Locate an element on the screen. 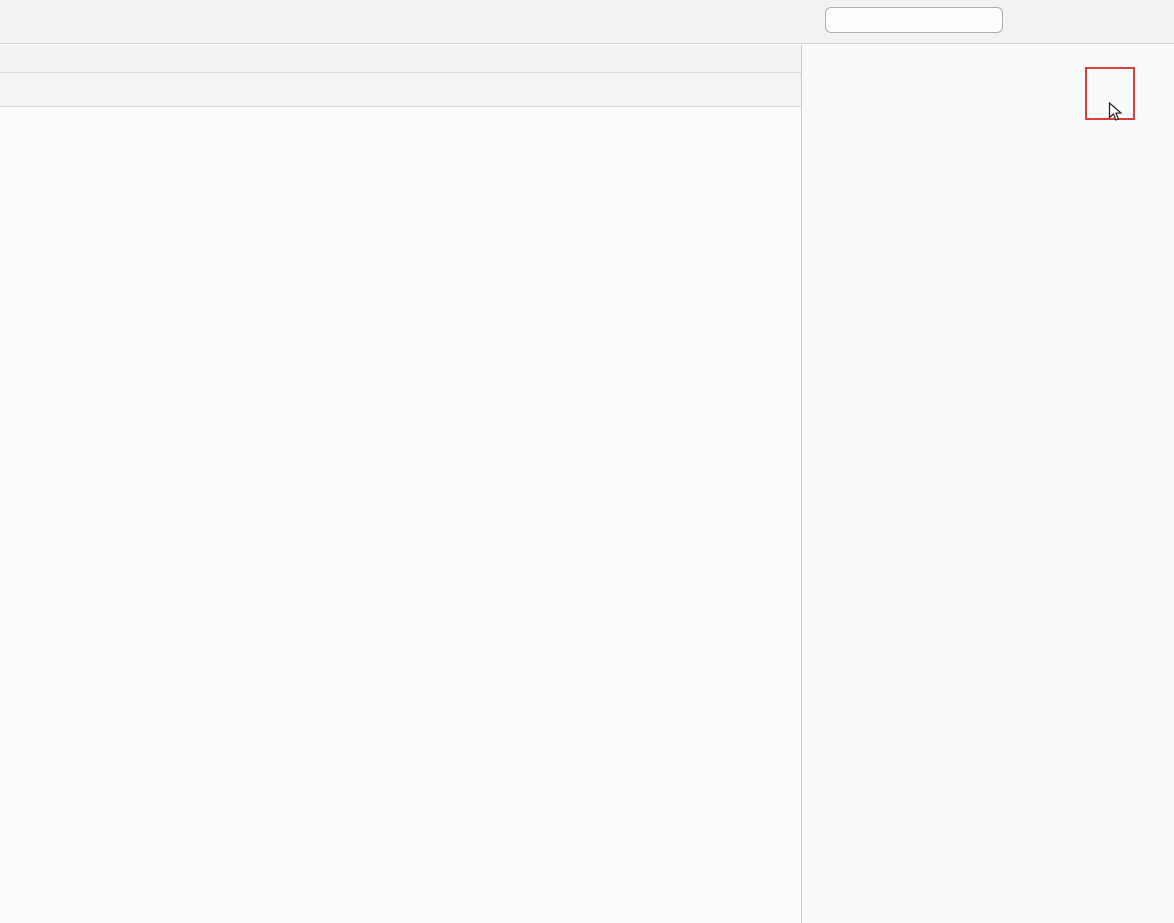 Image resolution: width=1174 pixels, height=923 pixels. profiler-button is located at coordinates (1131, 20).